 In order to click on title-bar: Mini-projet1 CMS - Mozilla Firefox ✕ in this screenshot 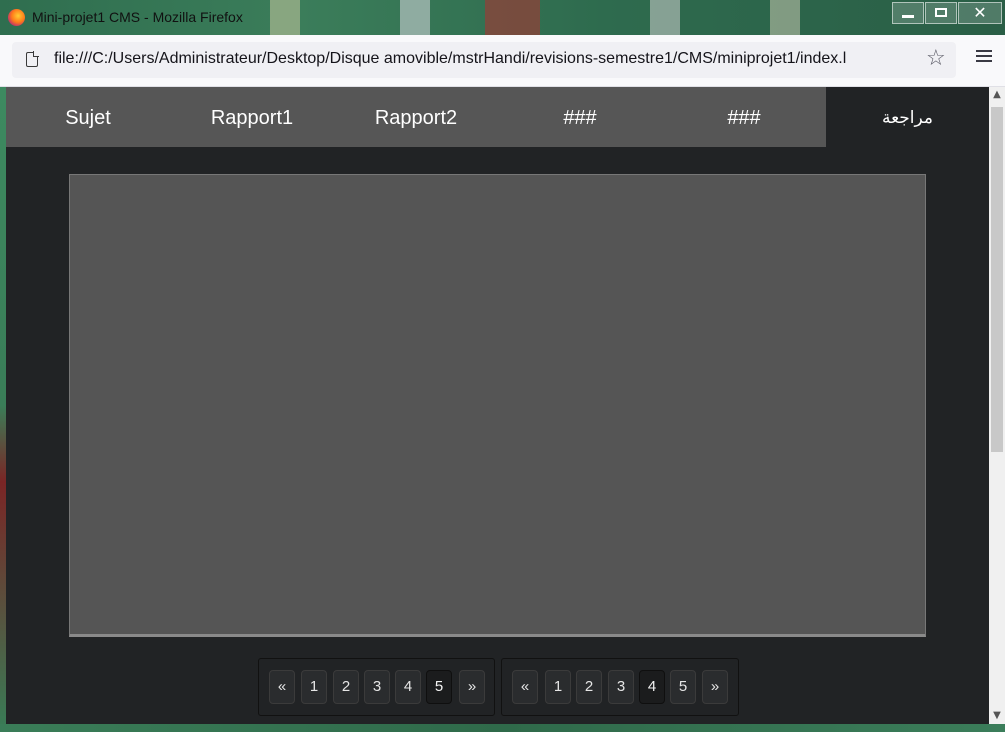, I will do `click(502, 17)`.